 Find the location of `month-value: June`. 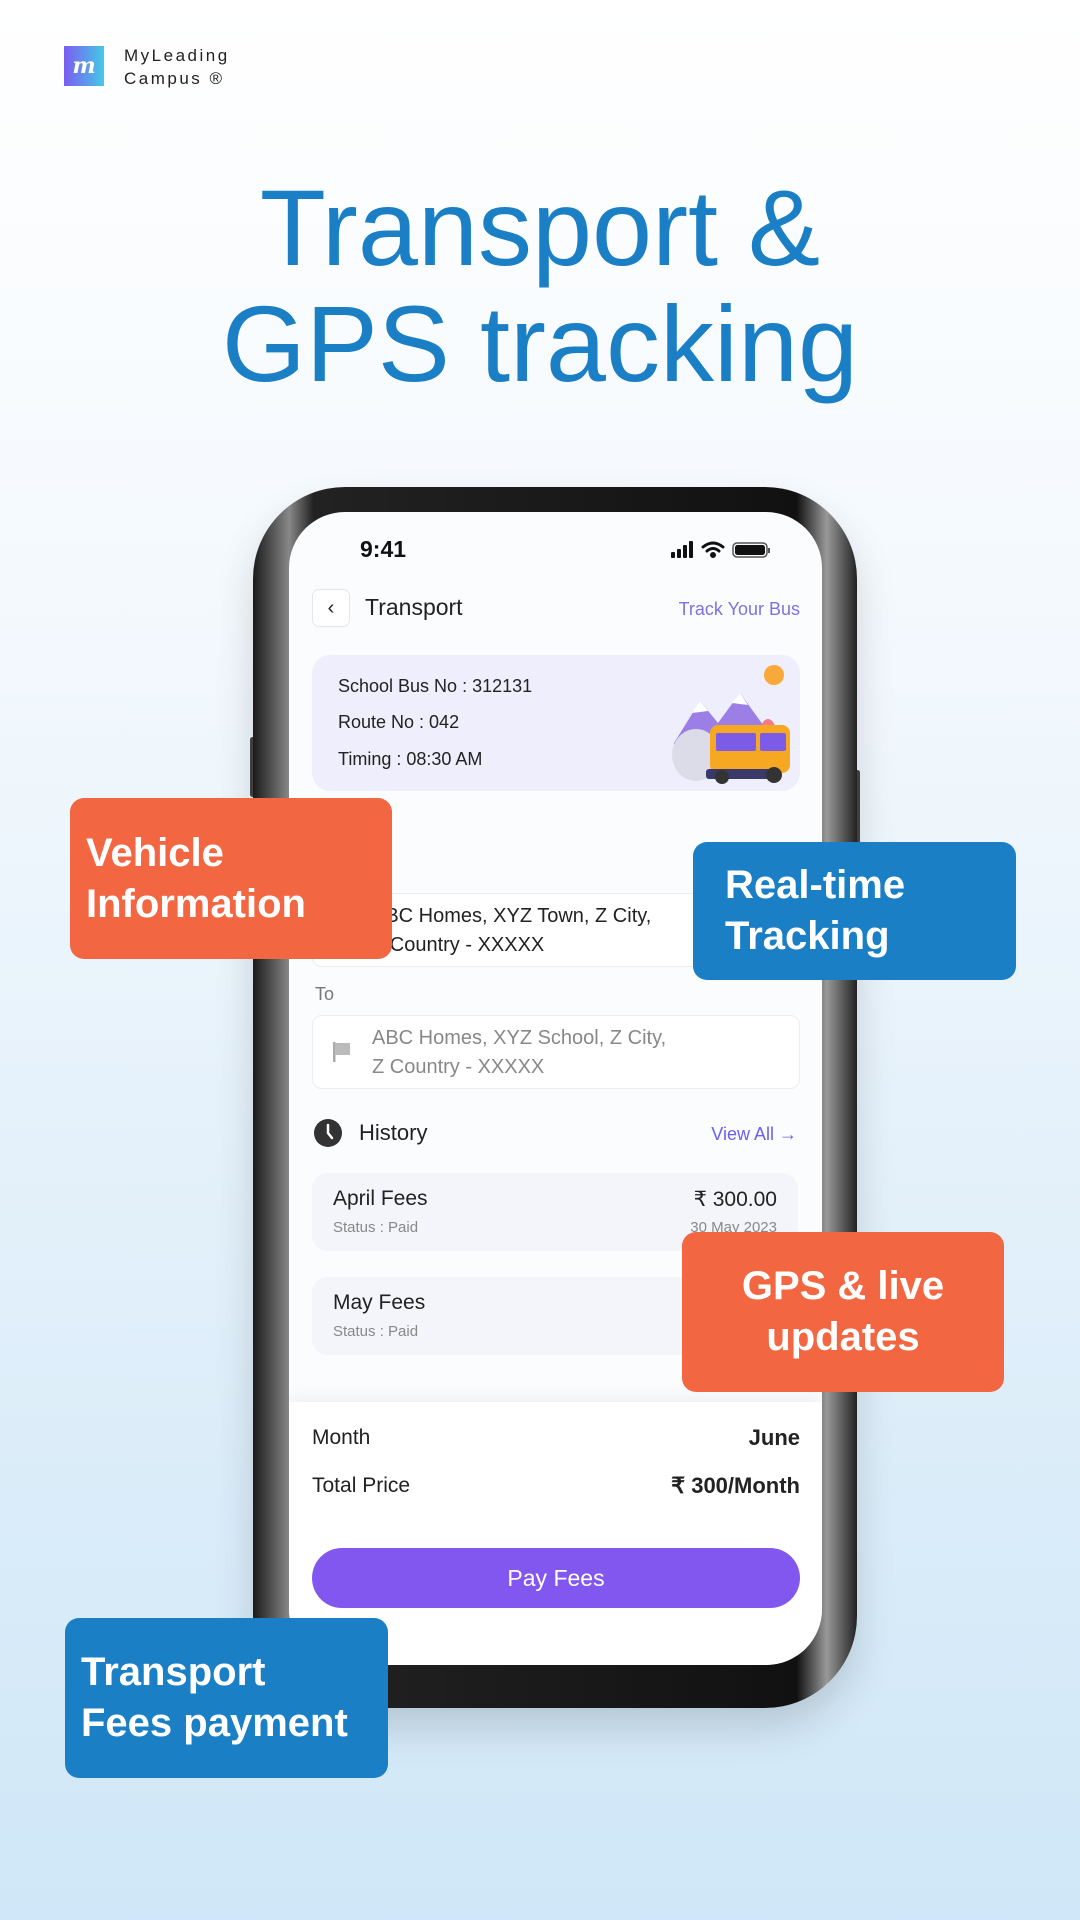

month-value: June is located at coordinates (774, 1437).